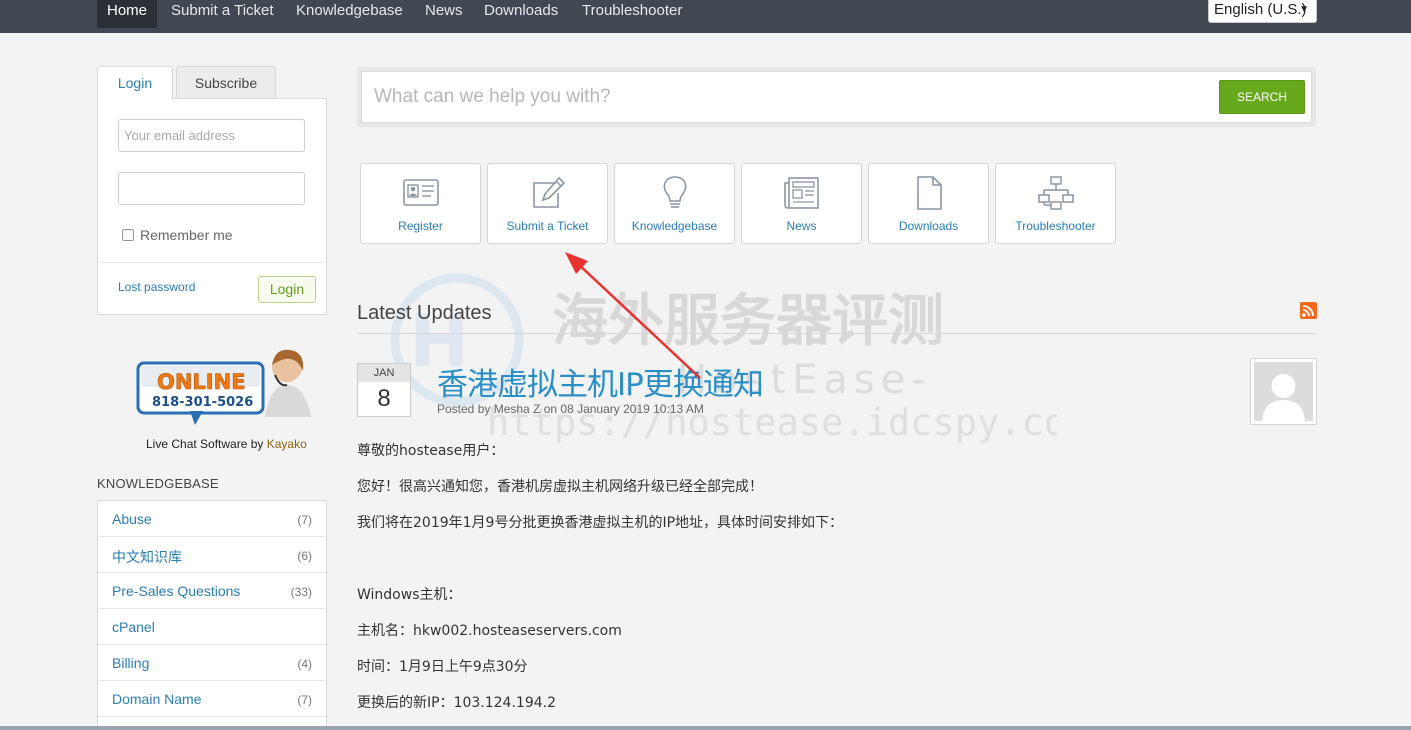  I want to click on tile-label: Troubleshooter, so click(1055, 226).